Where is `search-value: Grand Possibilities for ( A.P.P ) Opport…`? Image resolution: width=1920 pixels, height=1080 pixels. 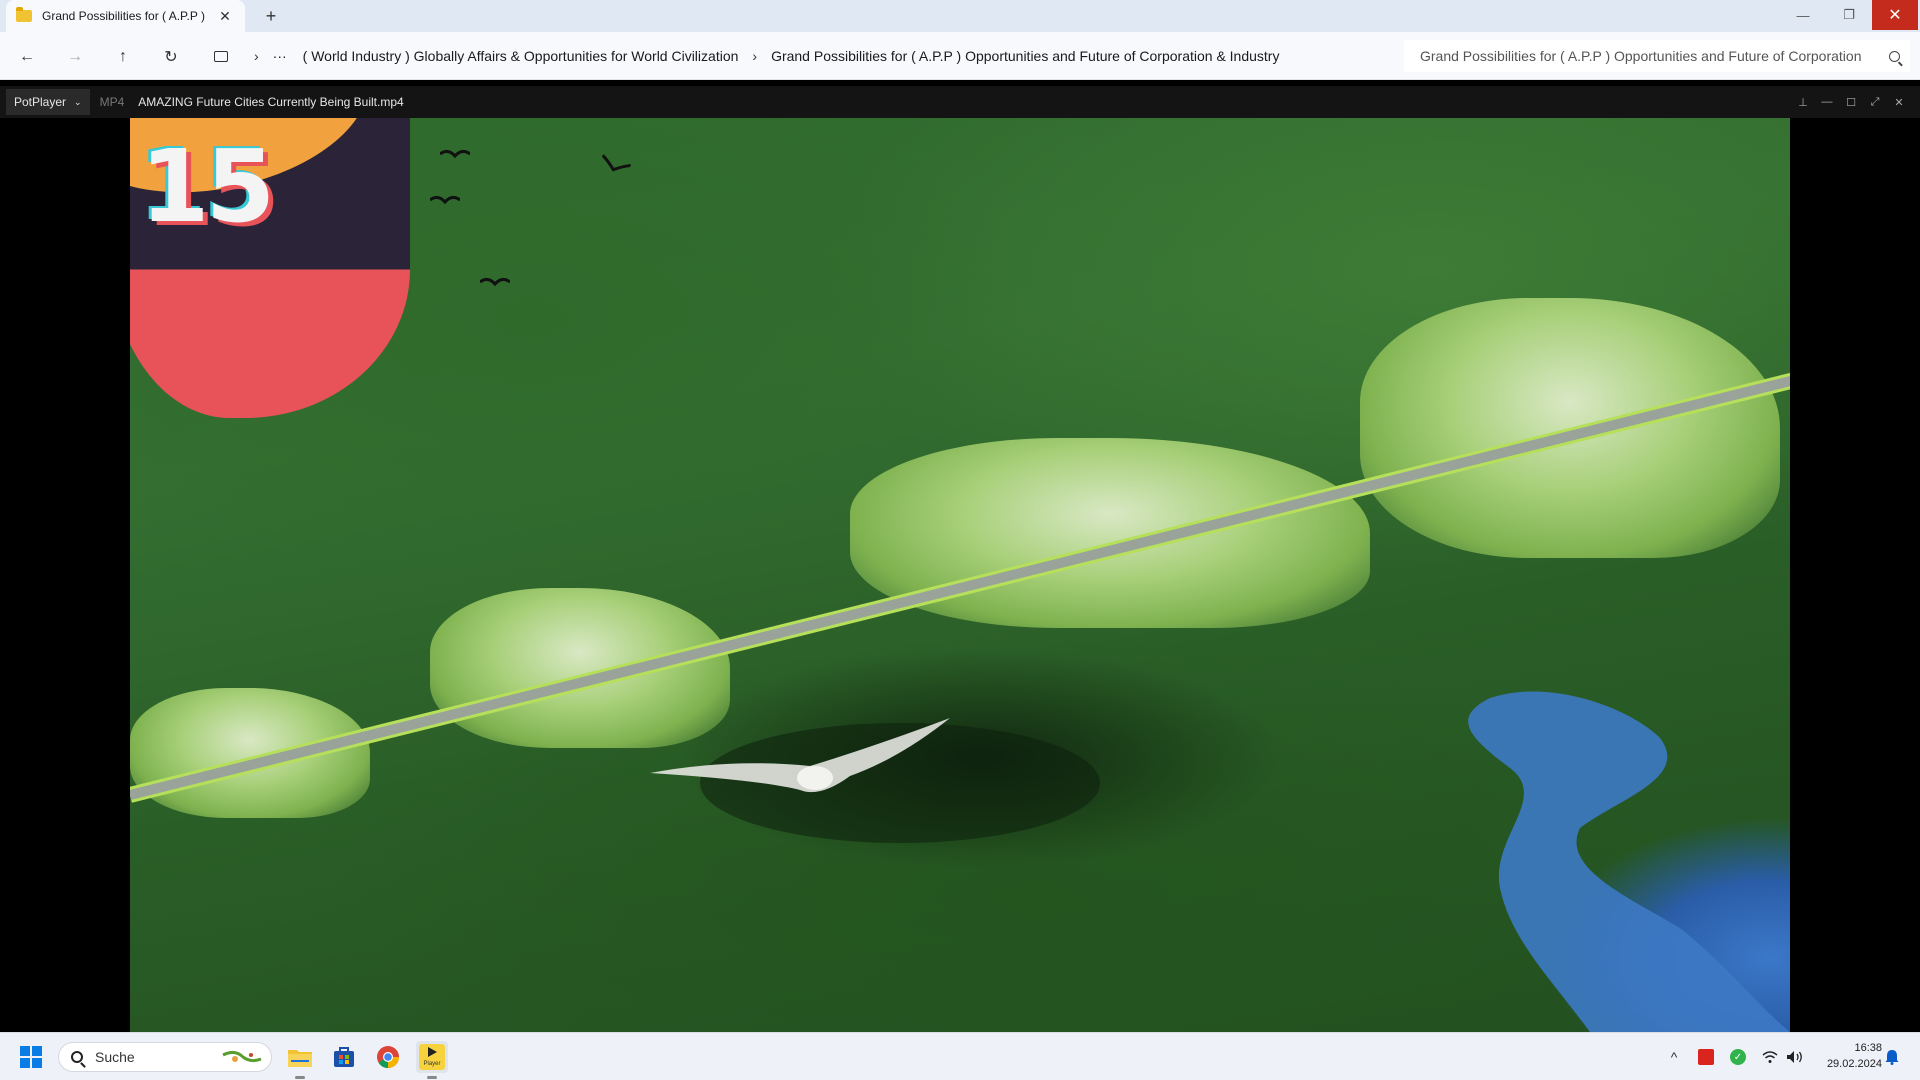 search-value: Grand Possibilities for ( A.P.P ) Opport… is located at coordinates (1641, 56).